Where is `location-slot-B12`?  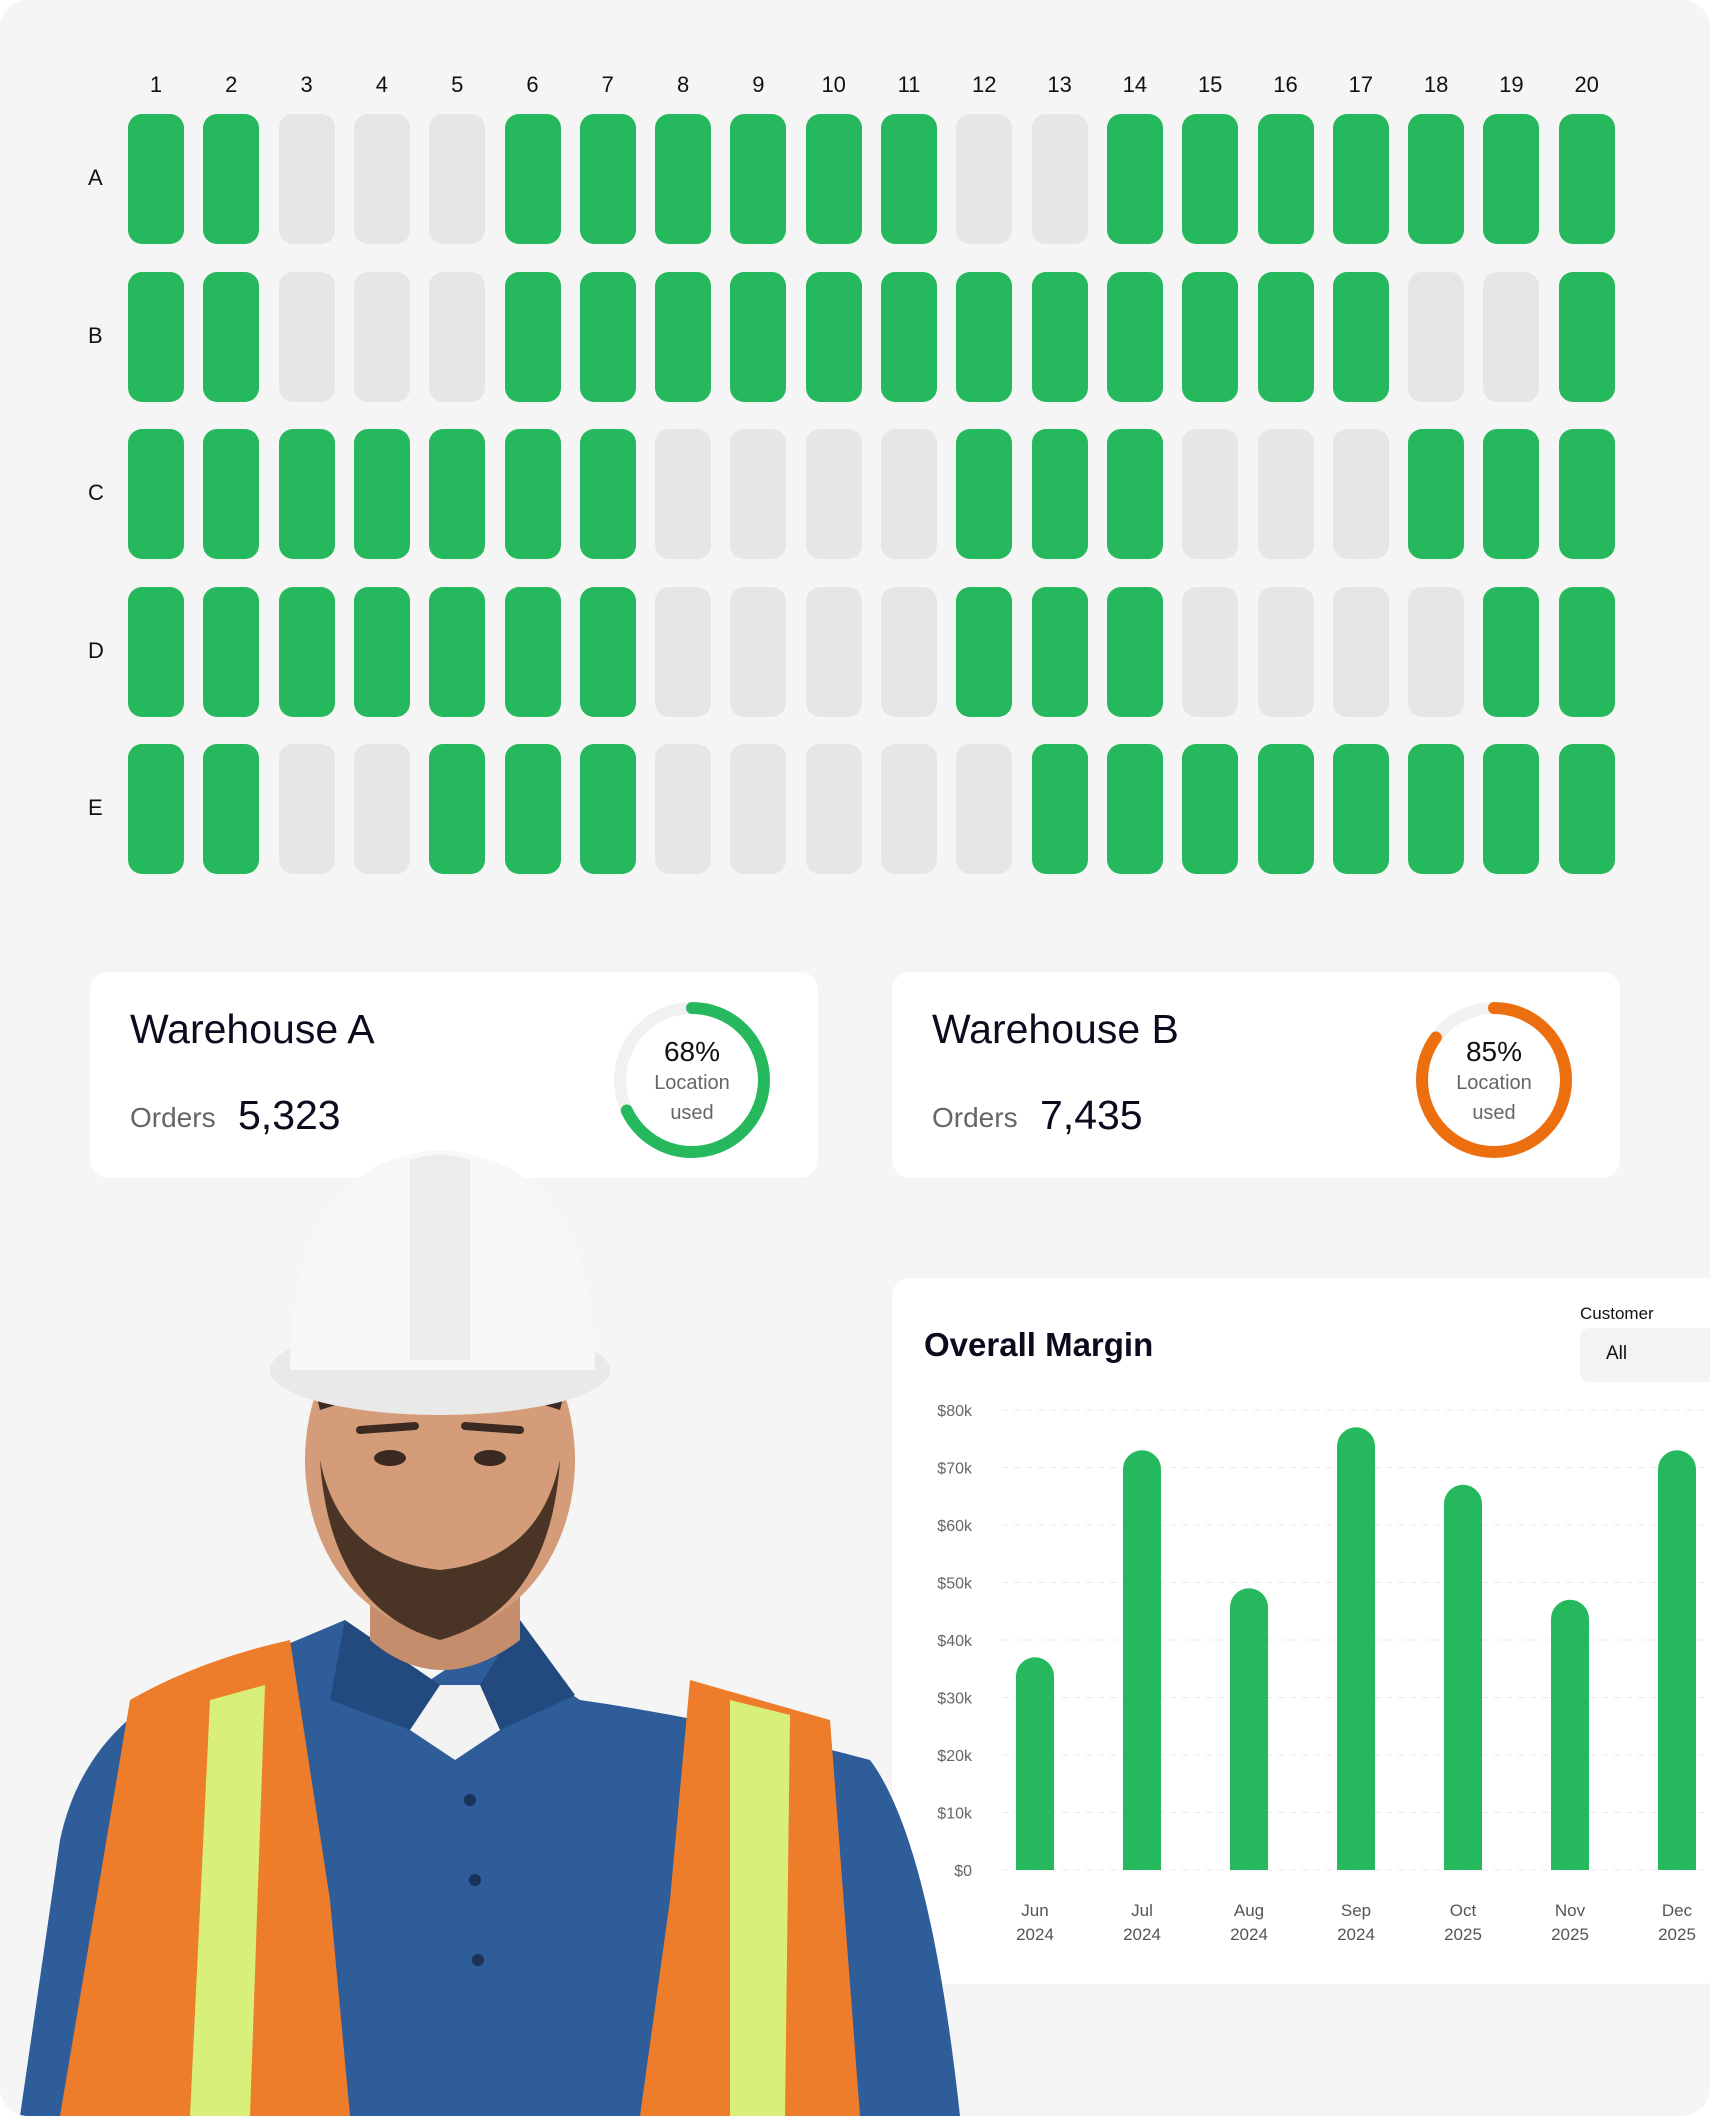 location-slot-B12 is located at coordinates (984, 336).